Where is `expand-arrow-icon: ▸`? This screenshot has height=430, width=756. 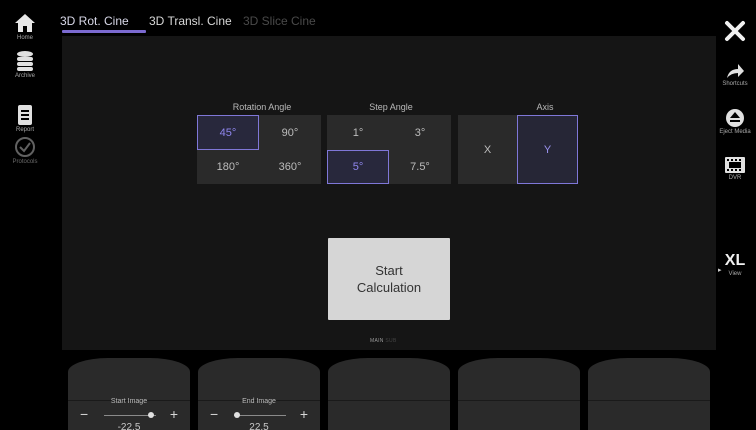 expand-arrow-icon: ▸ is located at coordinates (720, 270).